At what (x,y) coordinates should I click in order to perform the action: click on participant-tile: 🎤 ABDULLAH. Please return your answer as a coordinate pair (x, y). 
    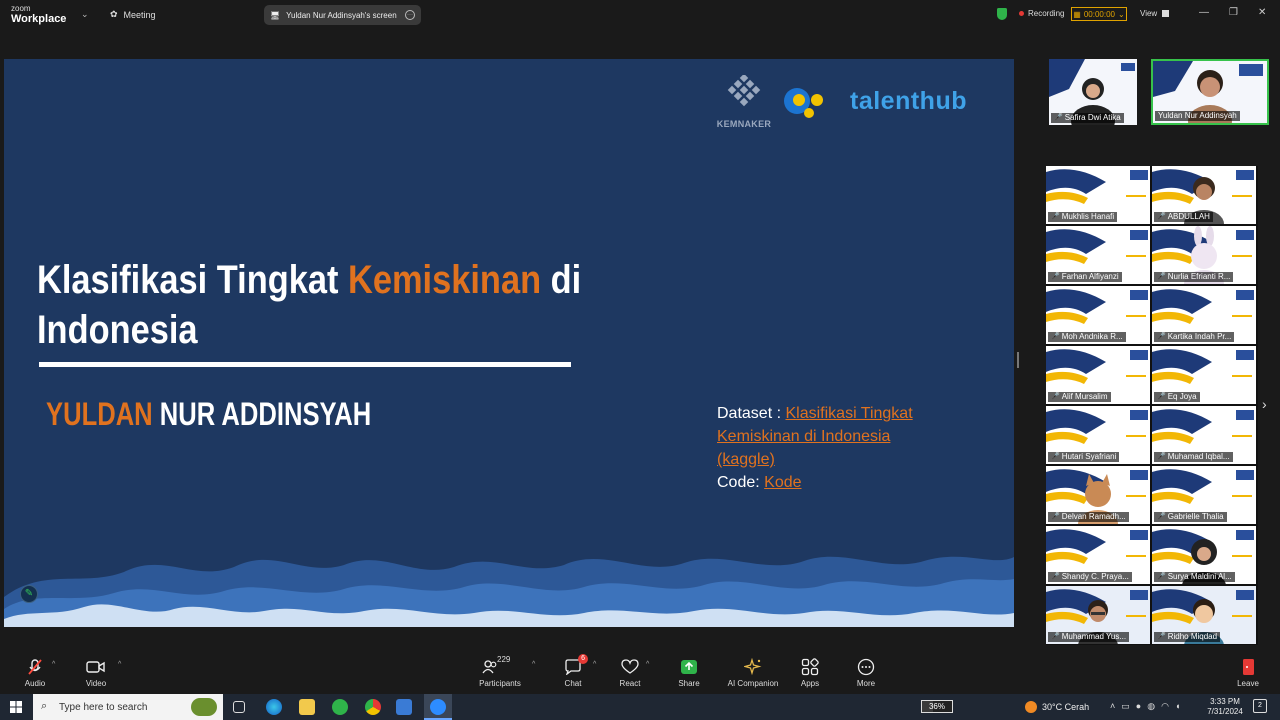
    Looking at the image, I should click on (1204, 195).